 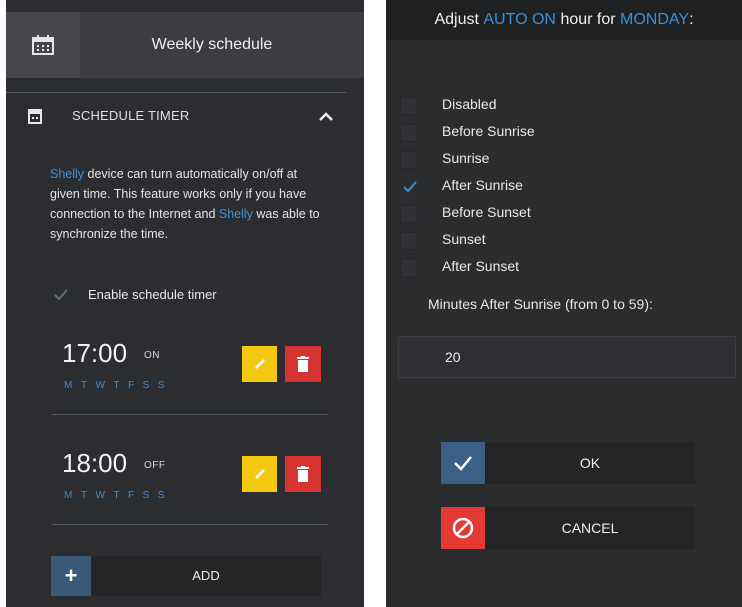 I want to click on enable-schedule-checkbox: Enable schedule timer, so click(x=192, y=295).